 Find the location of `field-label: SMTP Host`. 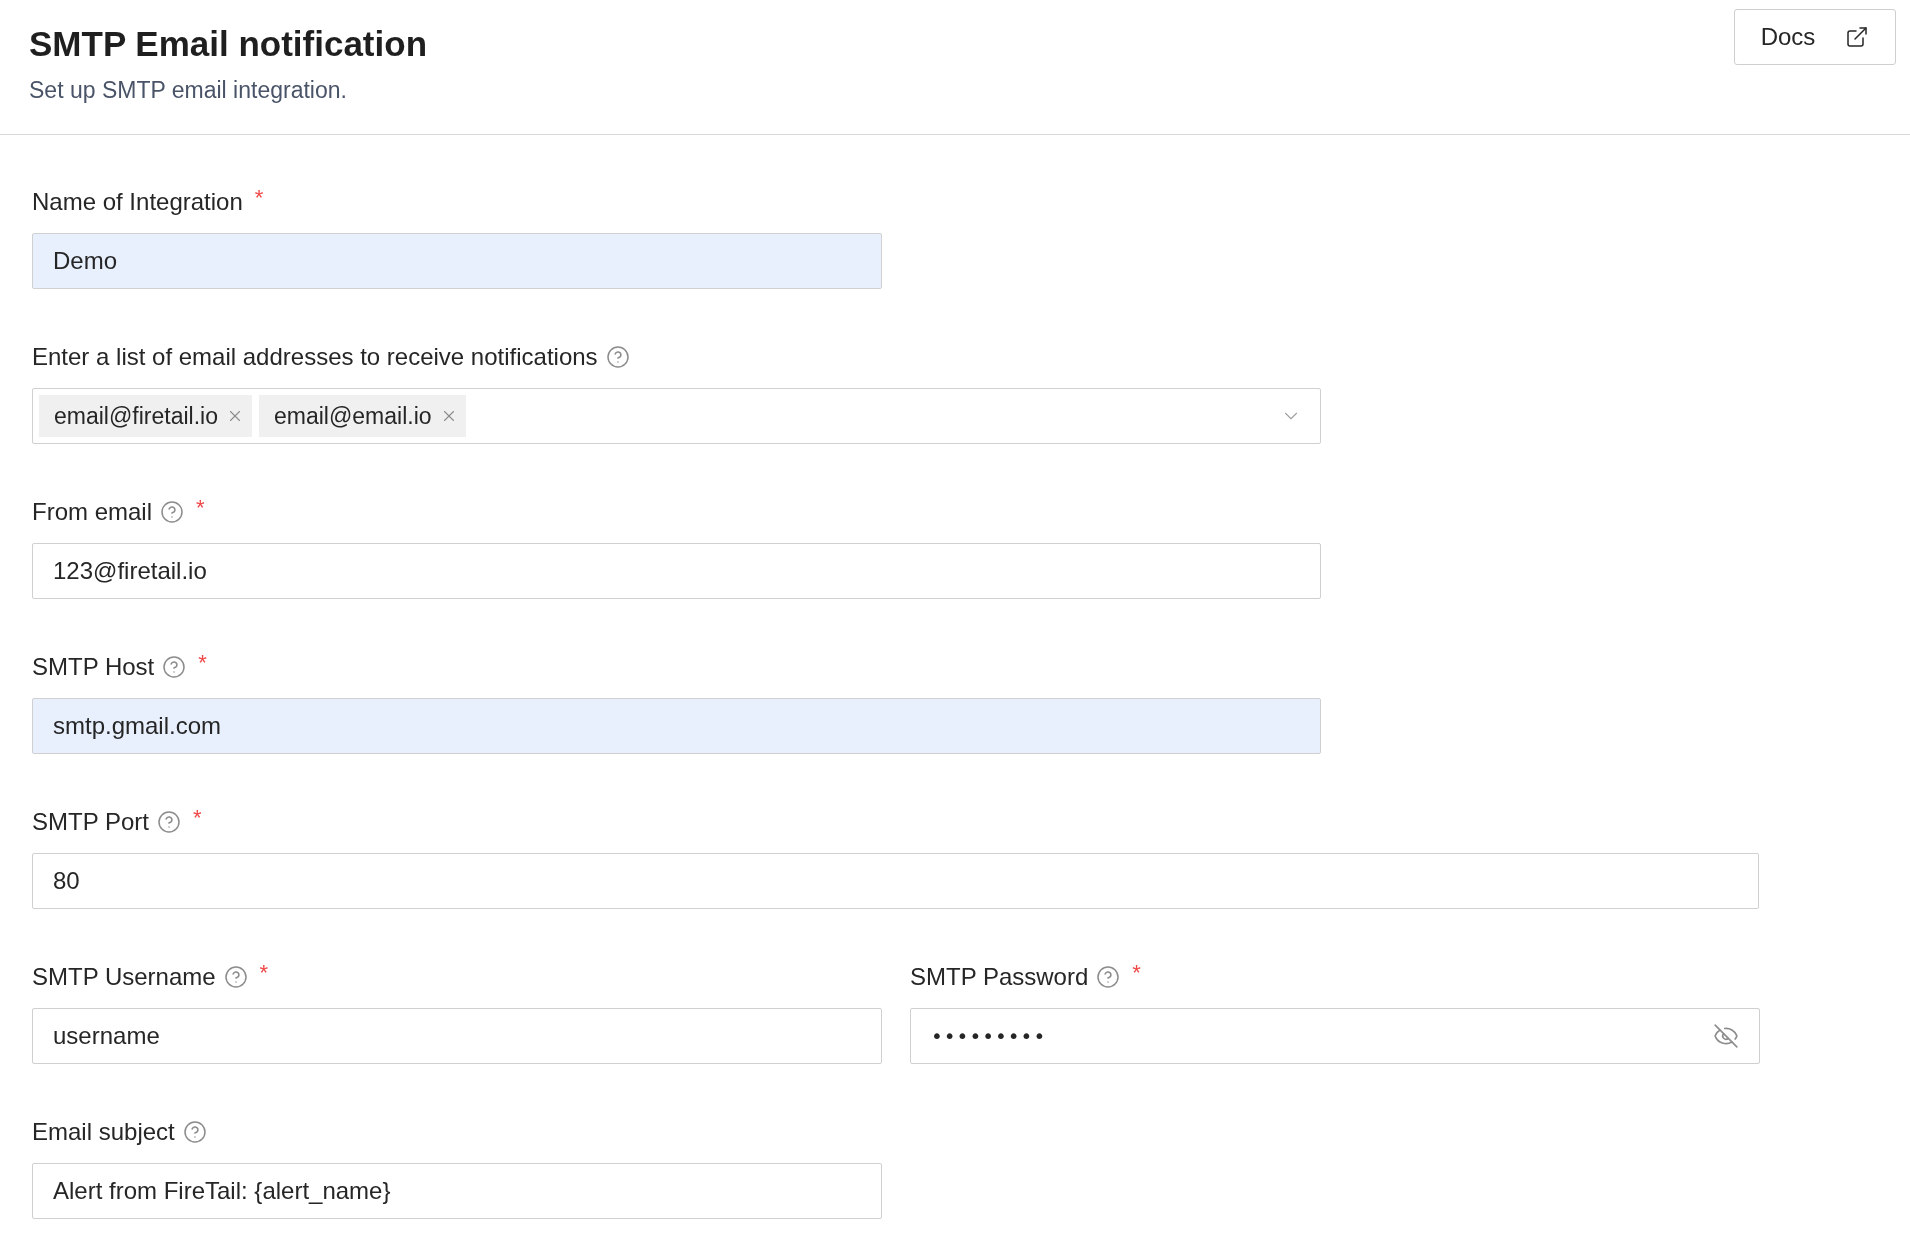

field-label: SMTP Host is located at coordinates (93, 667).